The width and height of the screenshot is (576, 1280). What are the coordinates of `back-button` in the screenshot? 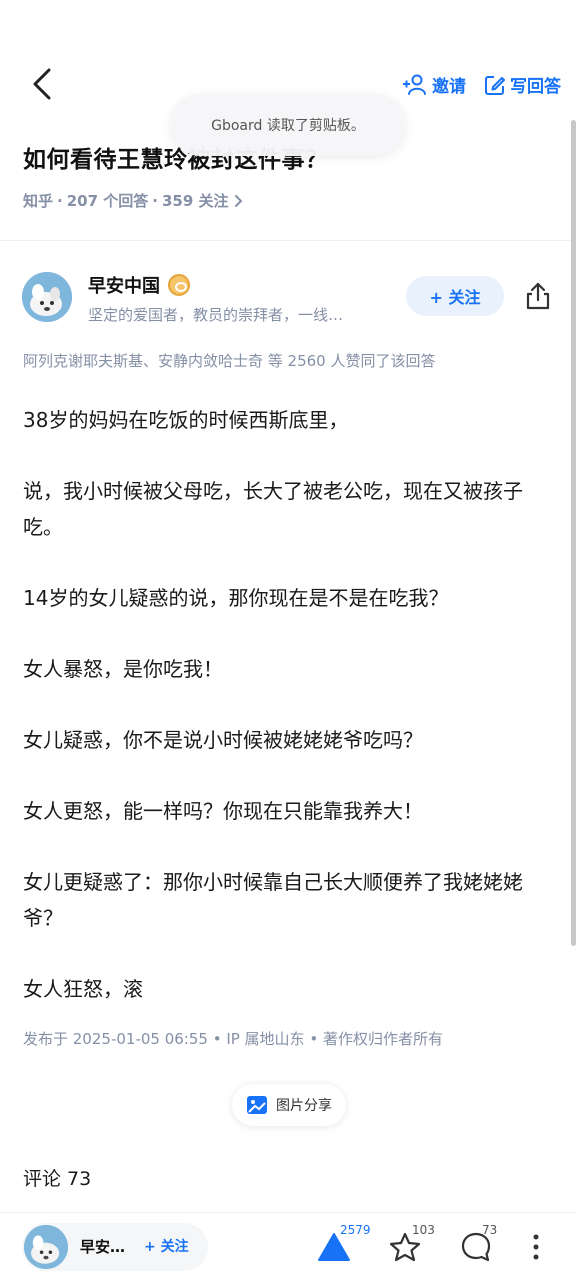 It's located at (42, 84).